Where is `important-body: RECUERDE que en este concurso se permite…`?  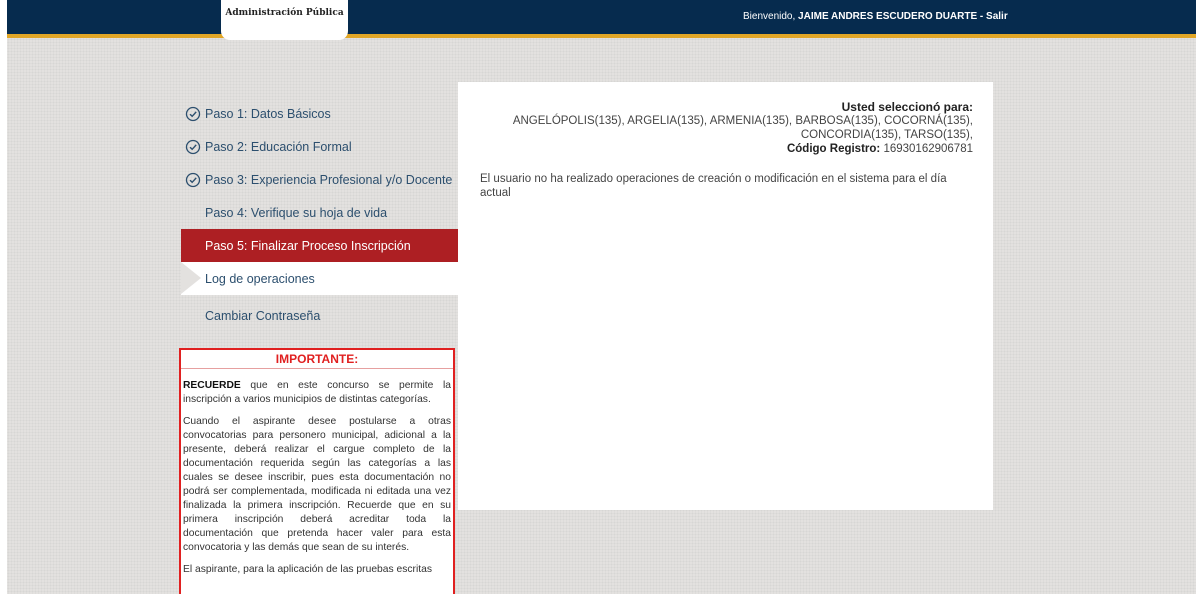 important-body: RECUERDE que en este concurso se permite… is located at coordinates (317, 473).